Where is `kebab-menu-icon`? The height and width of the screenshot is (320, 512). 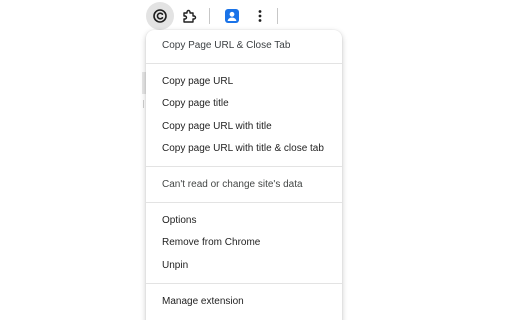 kebab-menu-icon is located at coordinates (260, 16).